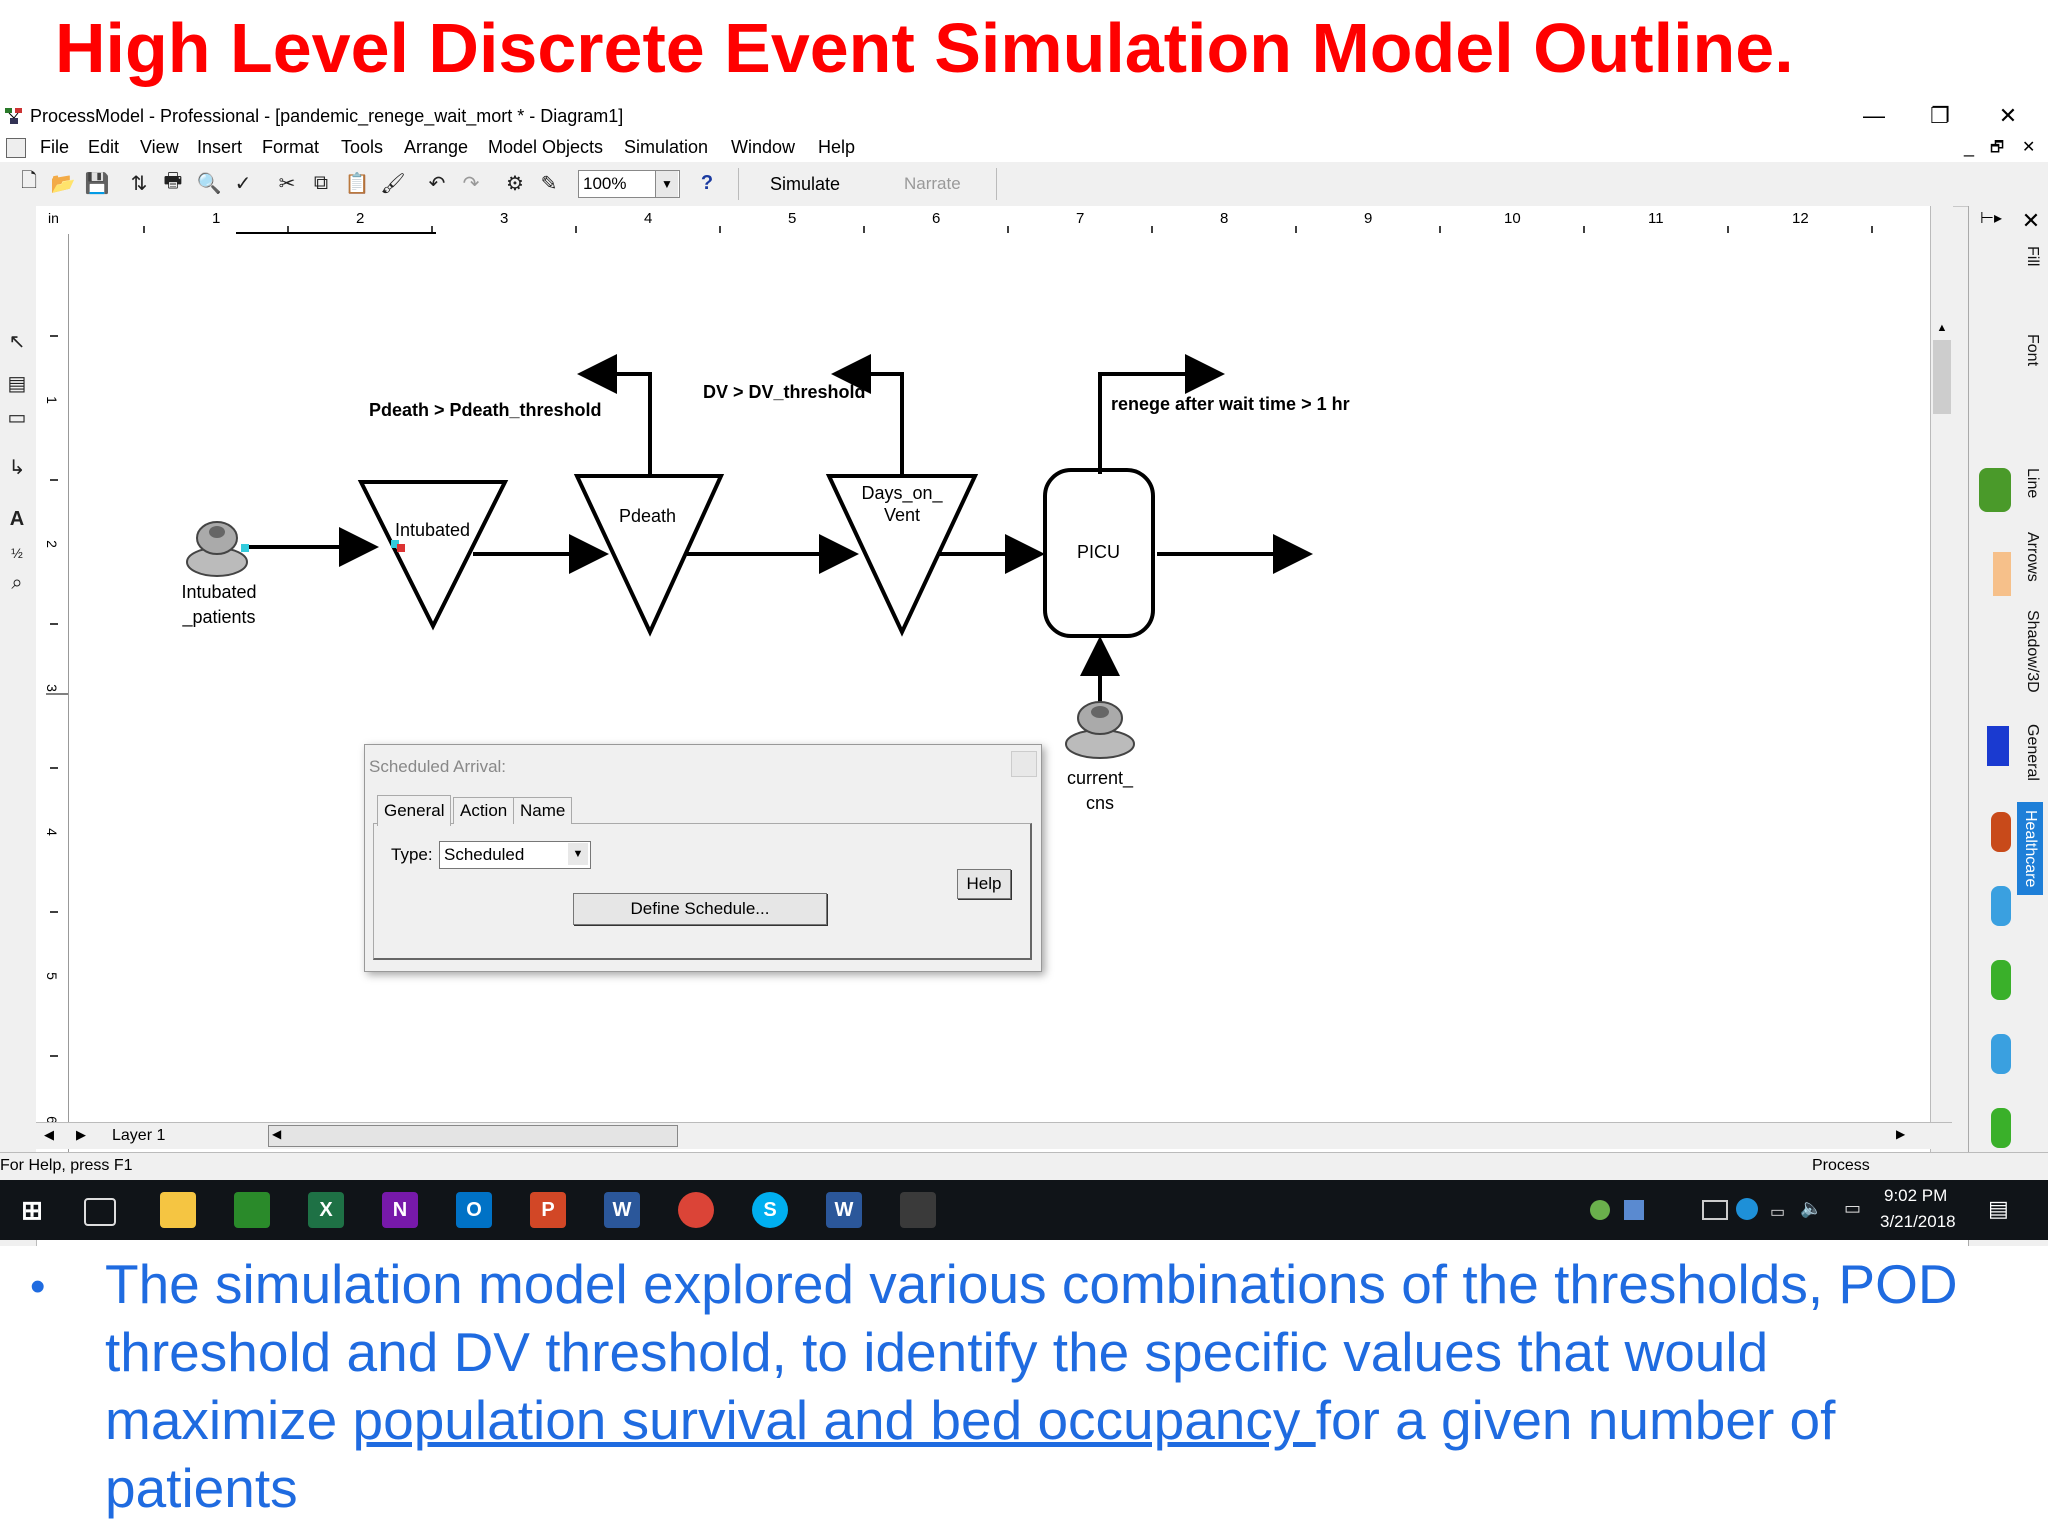 The height and width of the screenshot is (1536, 2048). What do you see at coordinates (696, 1210) in the screenshot?
I see `chrome-icon` at bounding box center [696, 1210].